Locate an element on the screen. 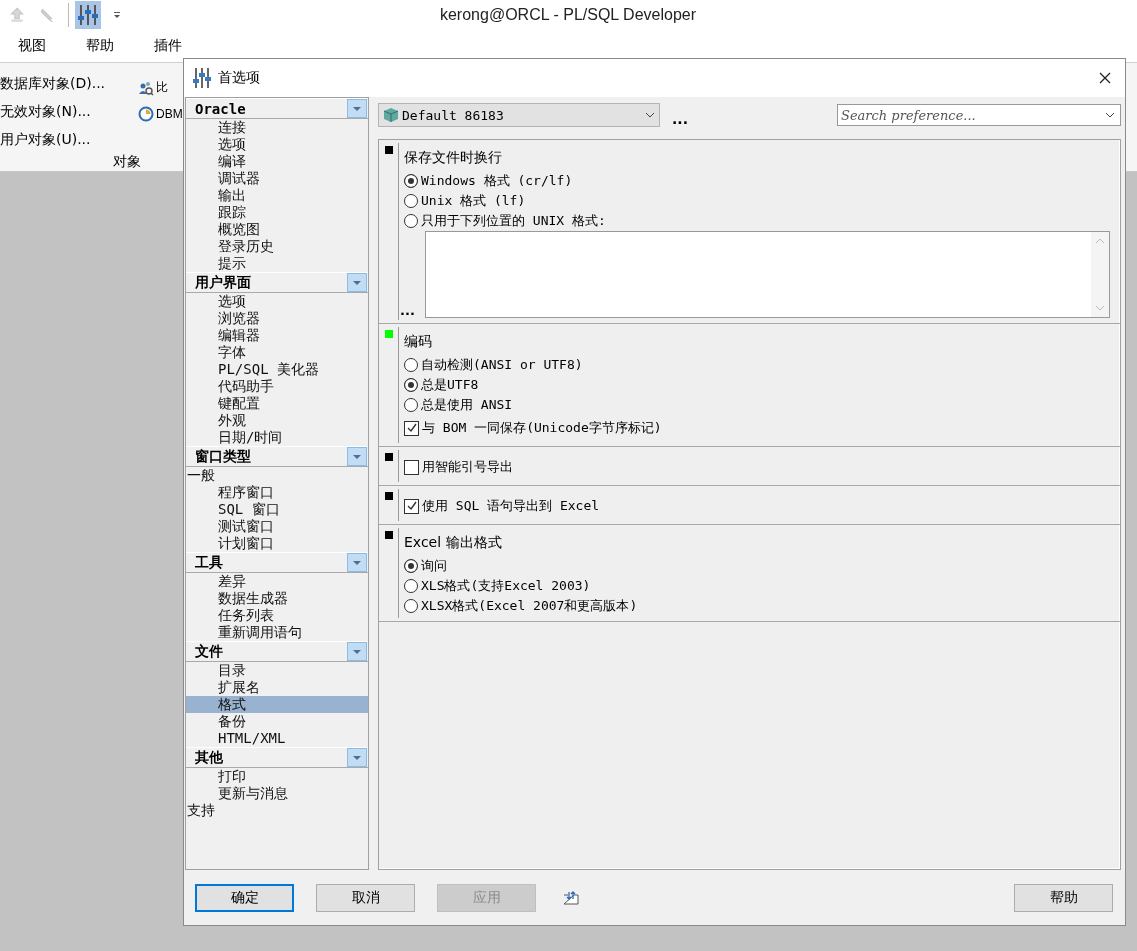 The image size is (1137, 951). tree-item: 日期/时间 is located at coordinates (277, 437).